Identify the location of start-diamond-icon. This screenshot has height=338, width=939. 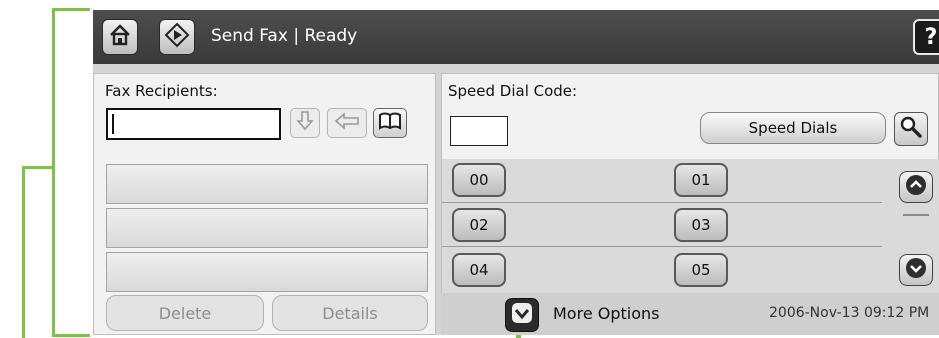
(177, 37).